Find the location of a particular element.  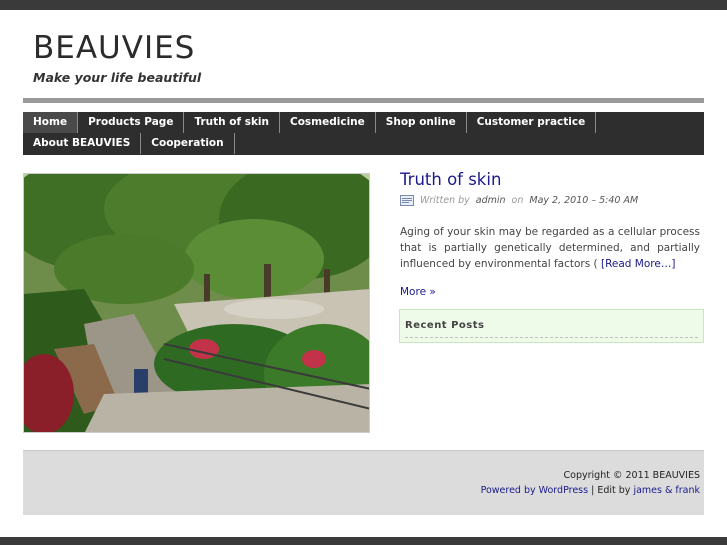

top-bar is located at coordinates (363, 5).